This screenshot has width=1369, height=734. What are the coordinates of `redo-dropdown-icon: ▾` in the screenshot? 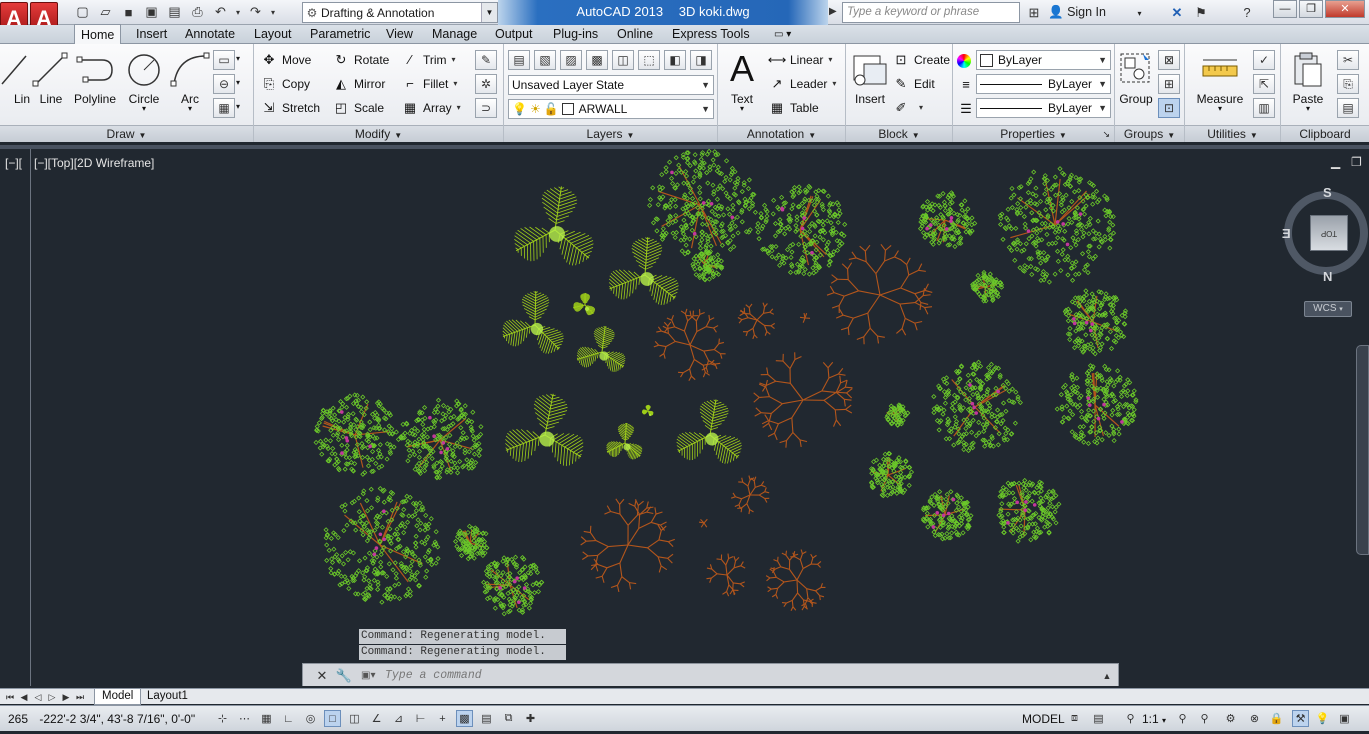 It's located at (273, 12).